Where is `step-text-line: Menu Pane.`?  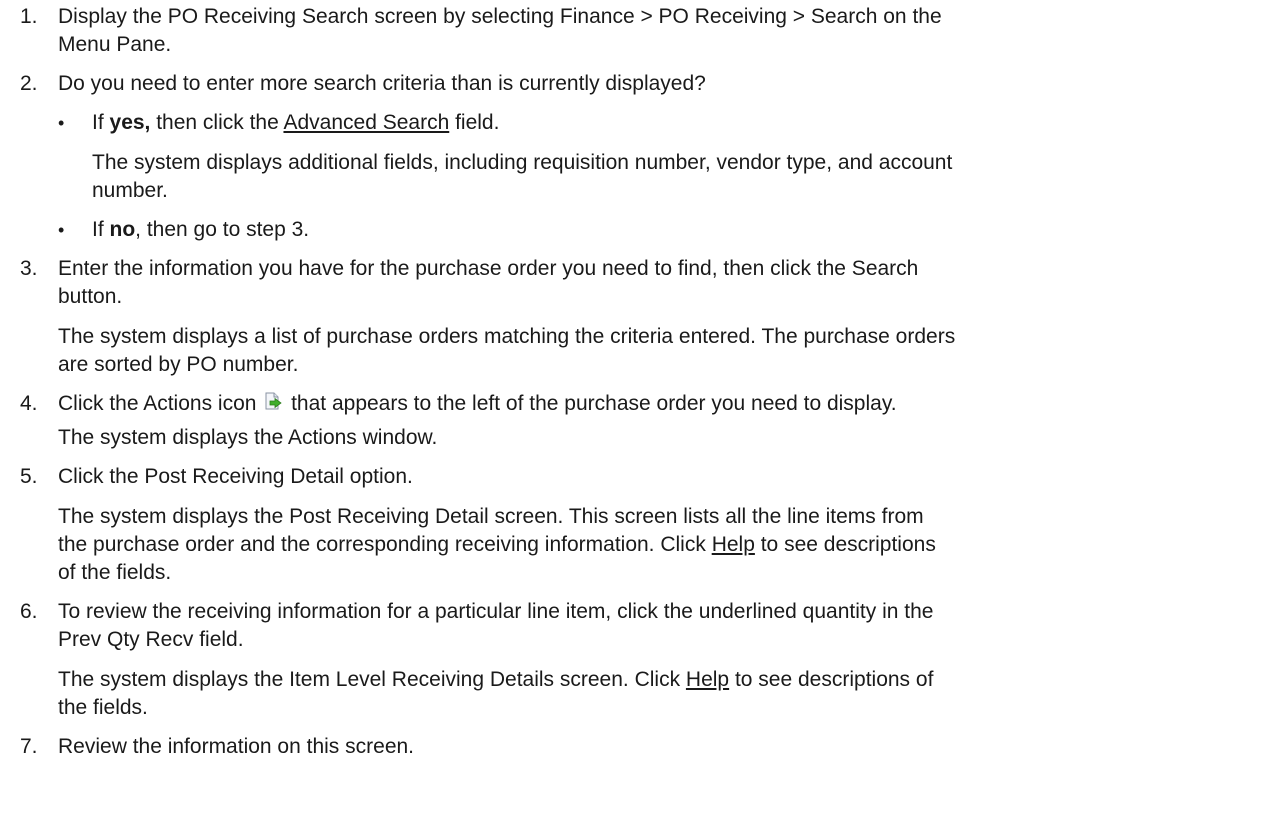
step-text-line: Menu Pane. is located at coordinates (115, 44).